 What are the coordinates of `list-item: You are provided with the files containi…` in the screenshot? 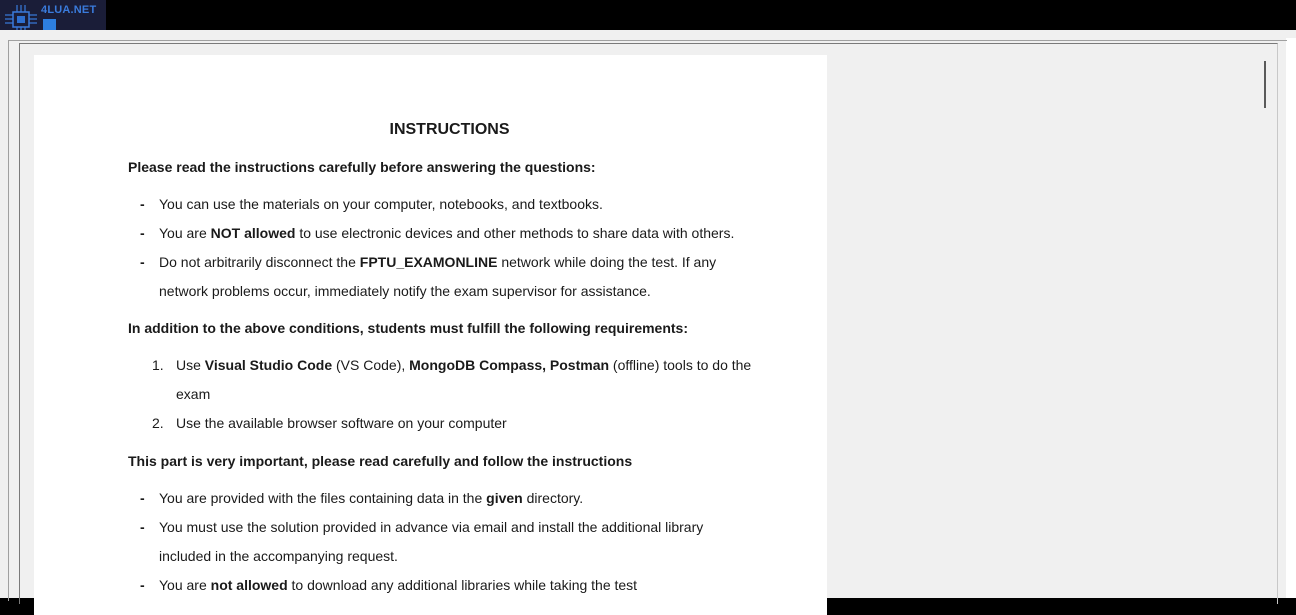 It's located at (371, 498).